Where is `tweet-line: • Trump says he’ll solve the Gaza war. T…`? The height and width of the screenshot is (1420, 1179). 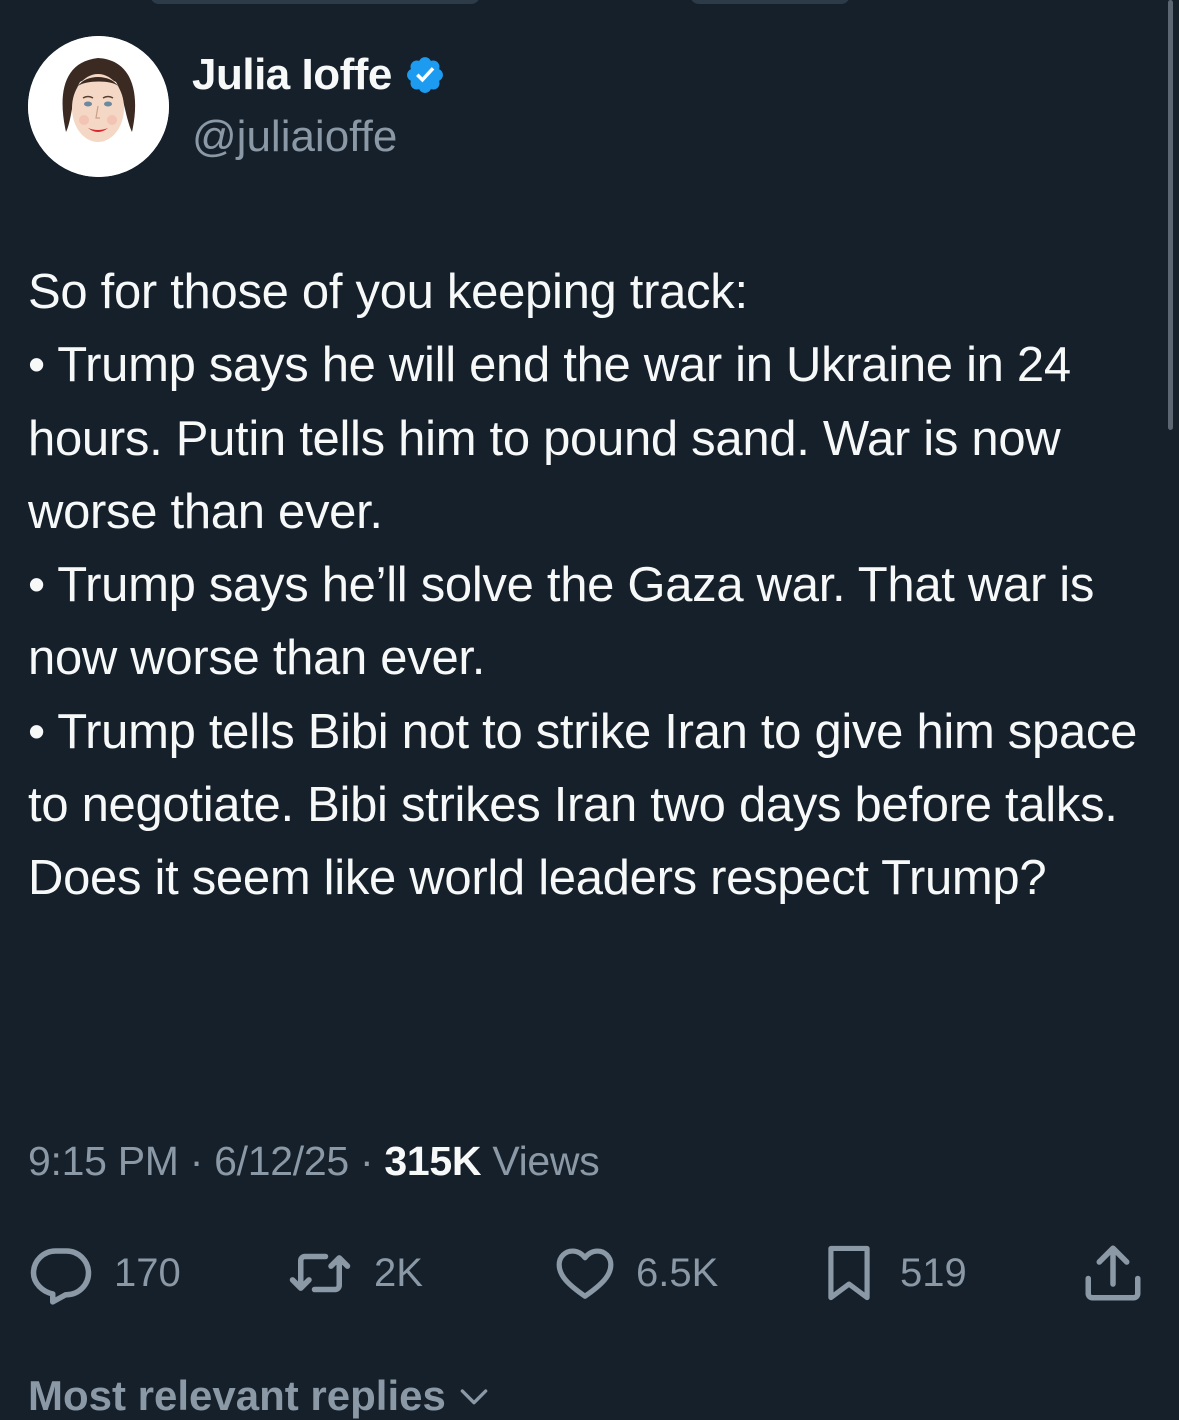 tweet-line: • Trump says he’ll solve the Gaza war. T… is located at coordinates (561, 622).